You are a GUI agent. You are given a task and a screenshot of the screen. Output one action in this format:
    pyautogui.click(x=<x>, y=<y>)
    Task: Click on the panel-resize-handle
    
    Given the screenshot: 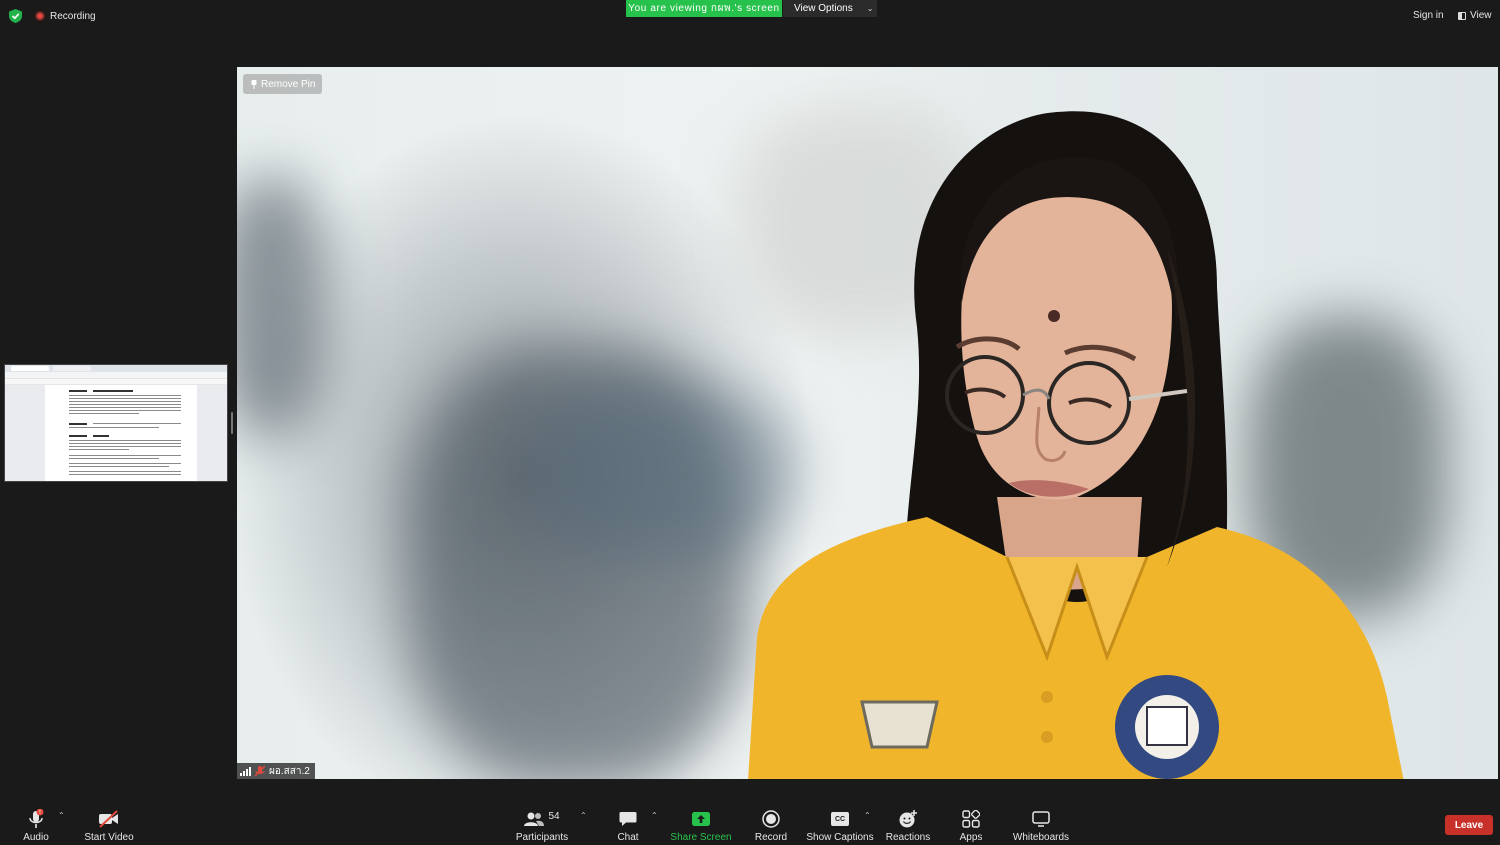 What is the action you would take?
    pyautogui.click(x=232, y=423)
    